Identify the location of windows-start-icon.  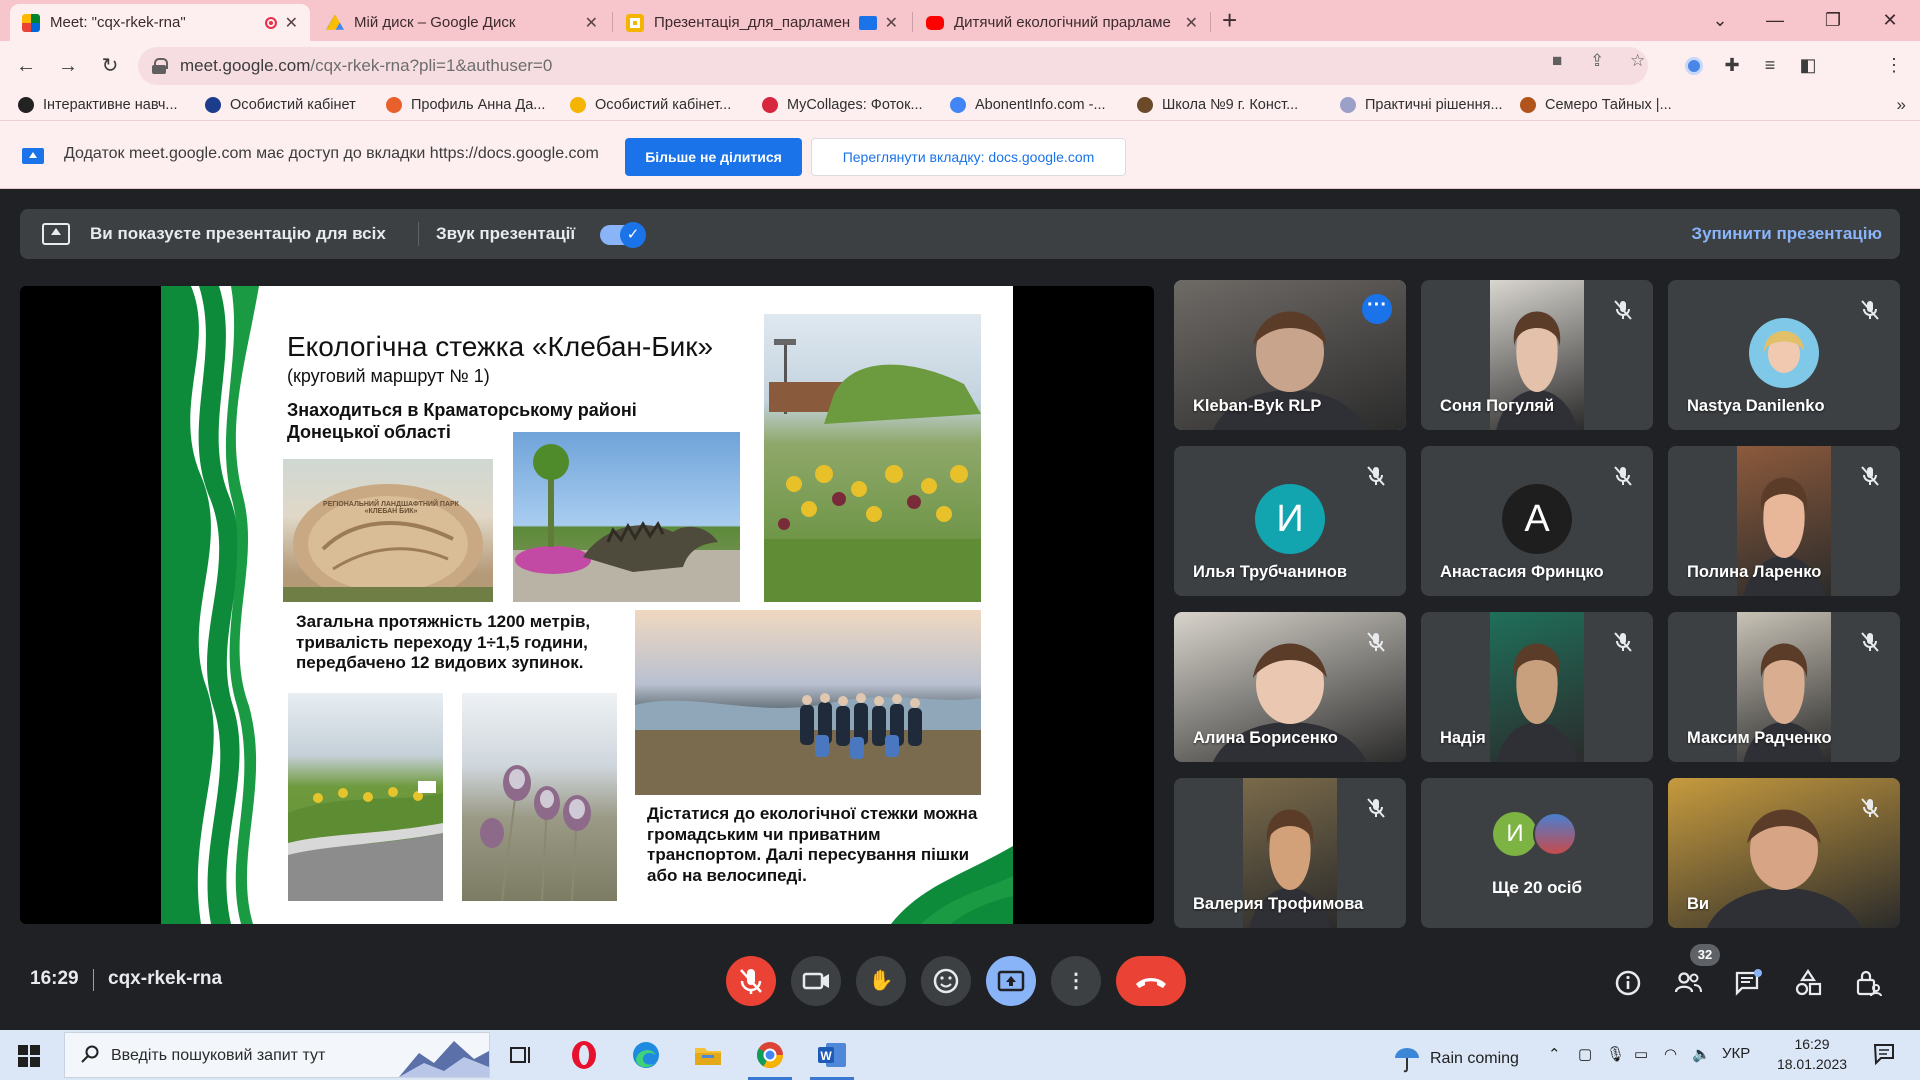
(29, 1056).